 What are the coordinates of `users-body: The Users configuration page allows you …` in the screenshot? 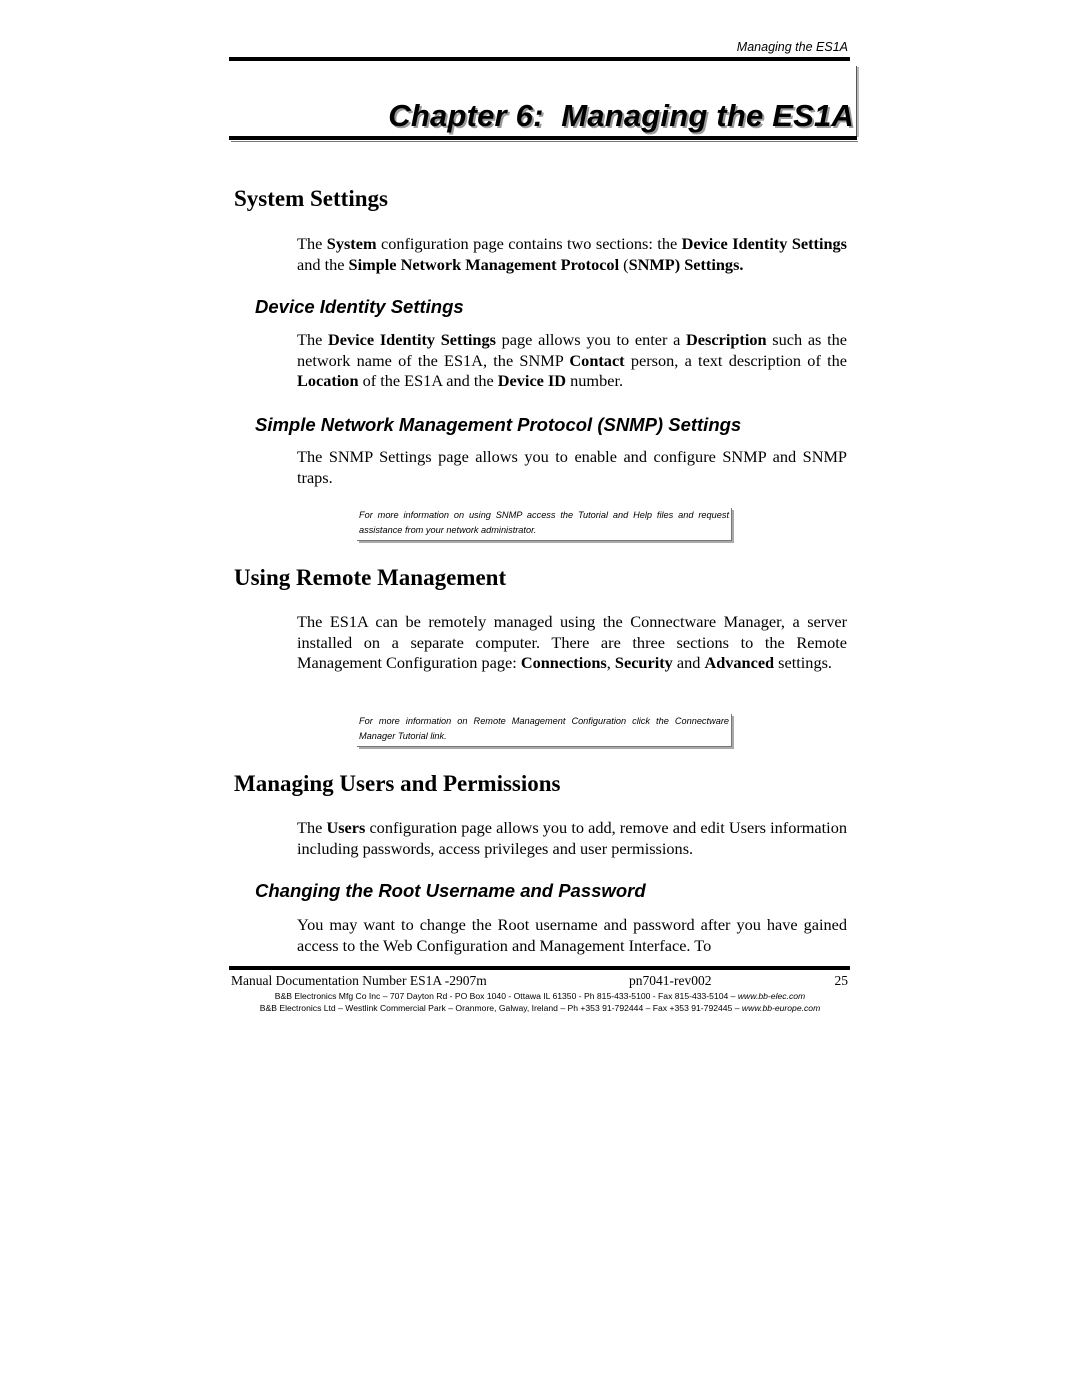 It's located at (572, 838).